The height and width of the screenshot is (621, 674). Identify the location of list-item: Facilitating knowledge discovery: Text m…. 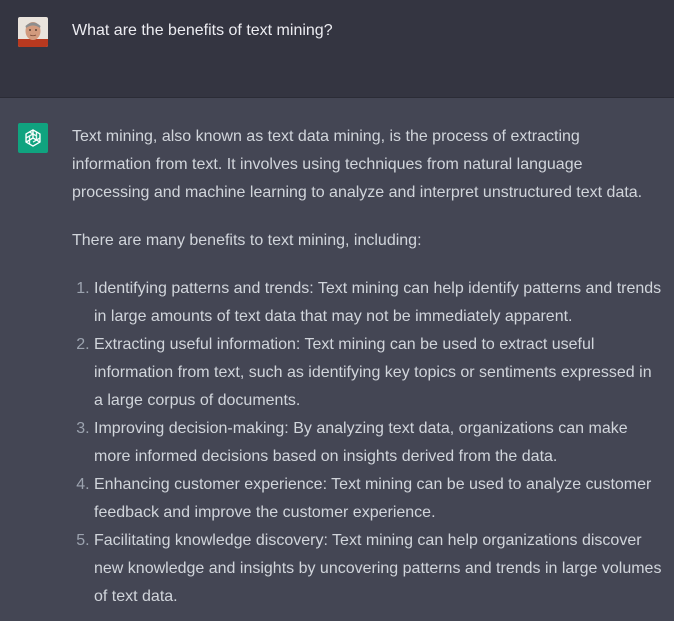
(378, 569).